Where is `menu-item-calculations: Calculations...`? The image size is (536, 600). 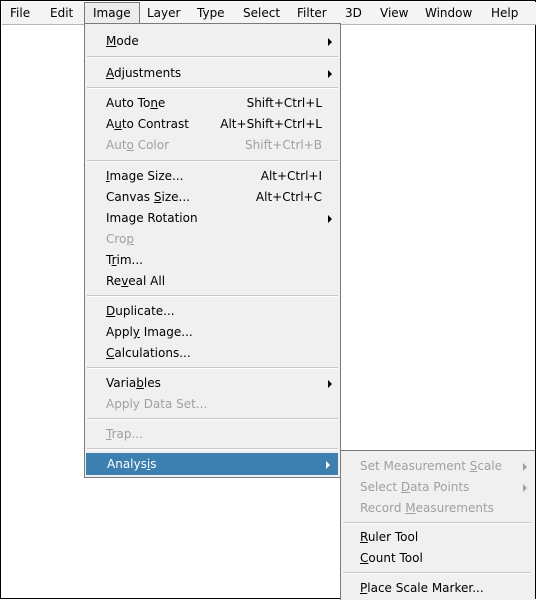
menu-item-calculations: Calculations... is located at coordinates (212, 353).